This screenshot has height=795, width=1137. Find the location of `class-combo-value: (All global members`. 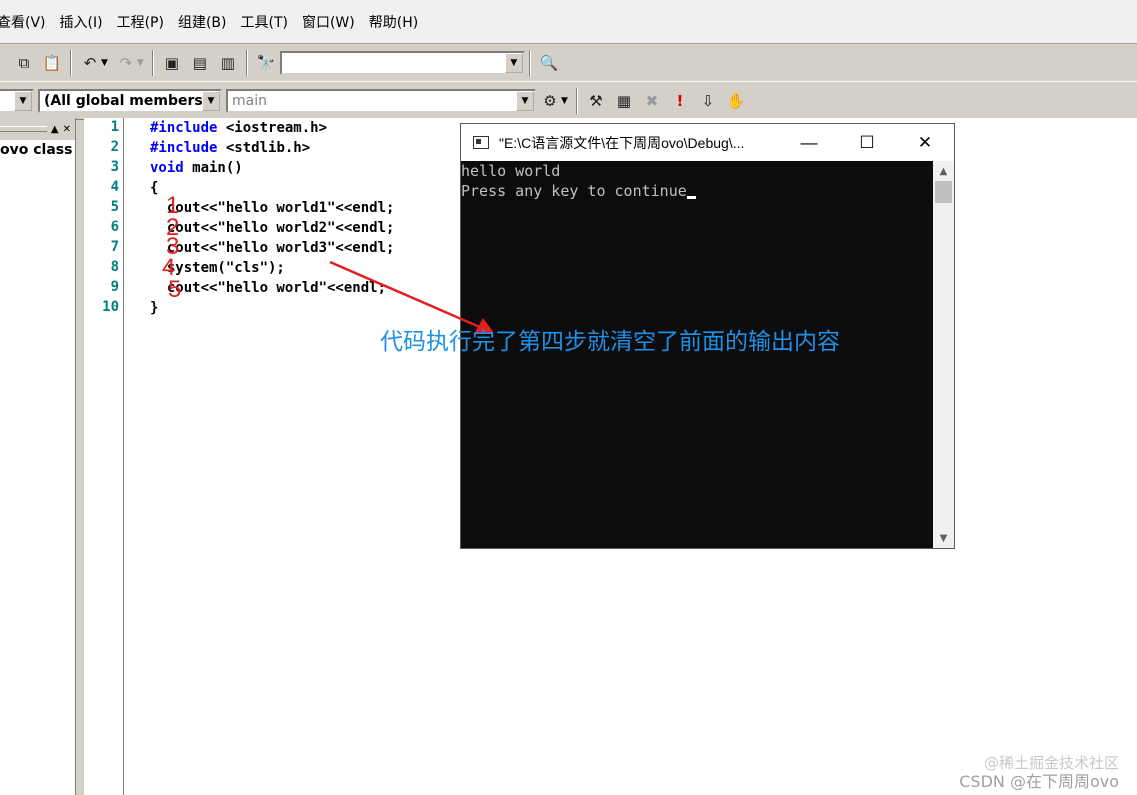

class-combo-value: (All global members is located at coordinates (123, 100).